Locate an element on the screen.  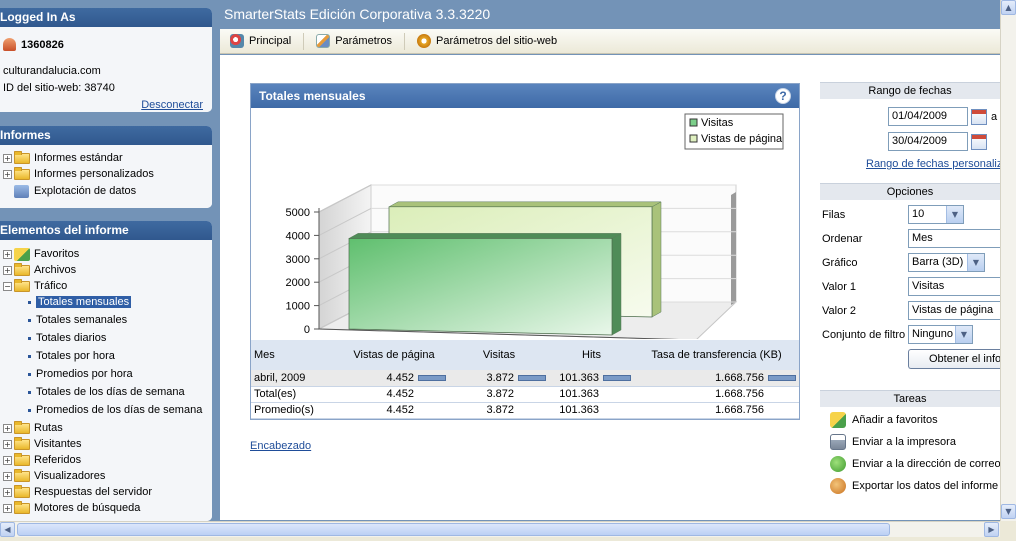
folder-open-icon is located at coordinates (22, 285).